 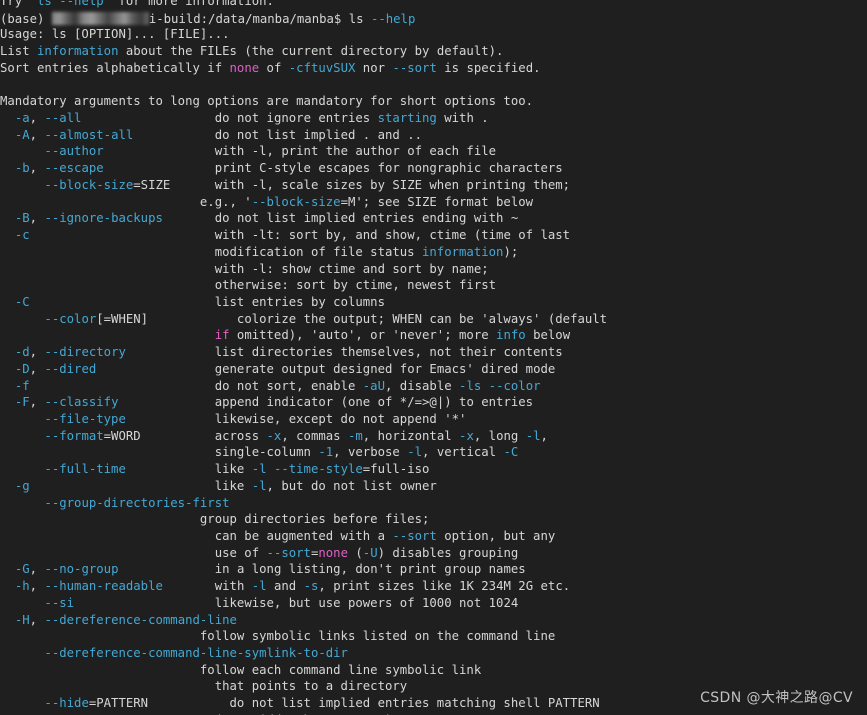 I want to click on terminal-line: -g like -l, but do not list owner, so click(x=433, y=486).